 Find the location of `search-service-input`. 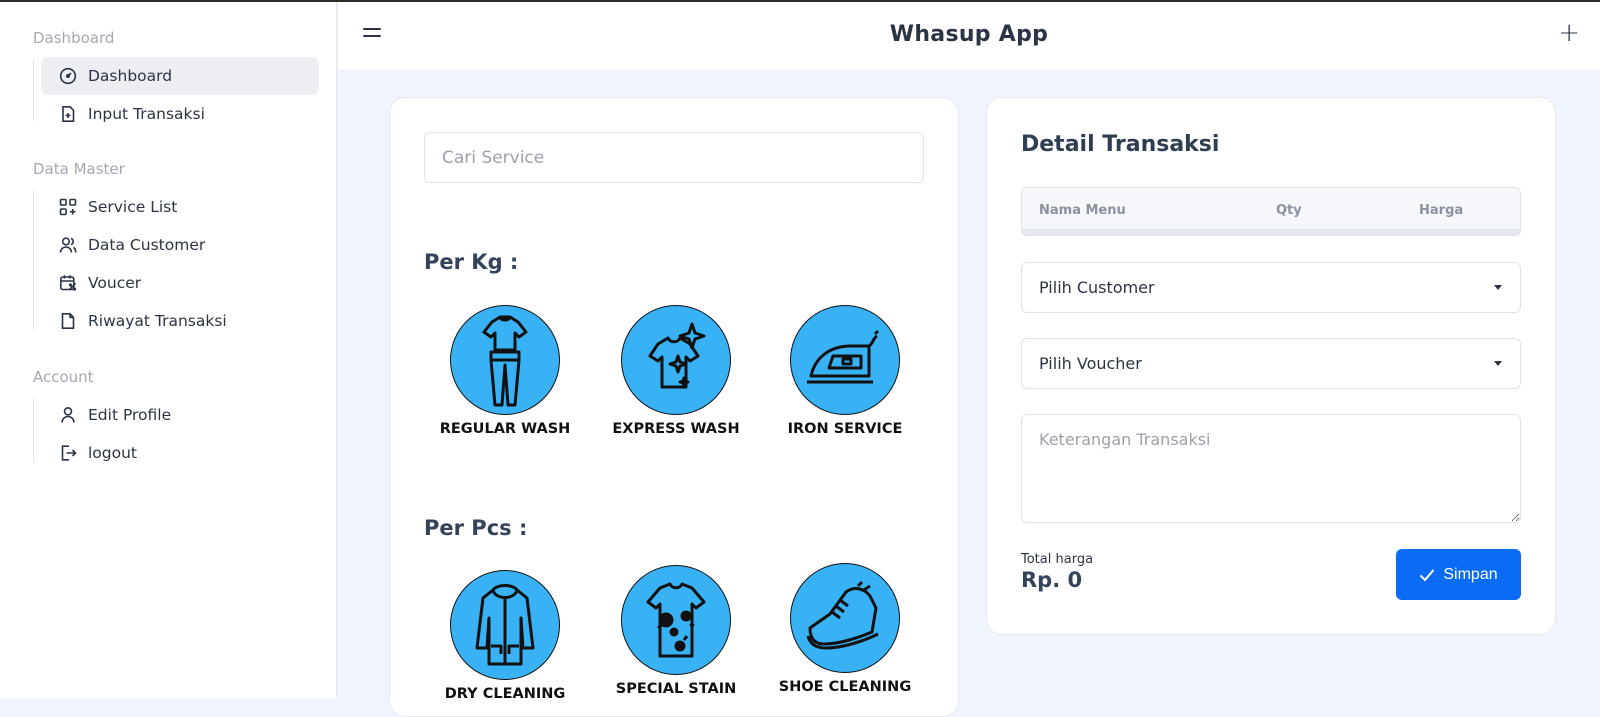

search-service-input is located at coordinates (674, 157).